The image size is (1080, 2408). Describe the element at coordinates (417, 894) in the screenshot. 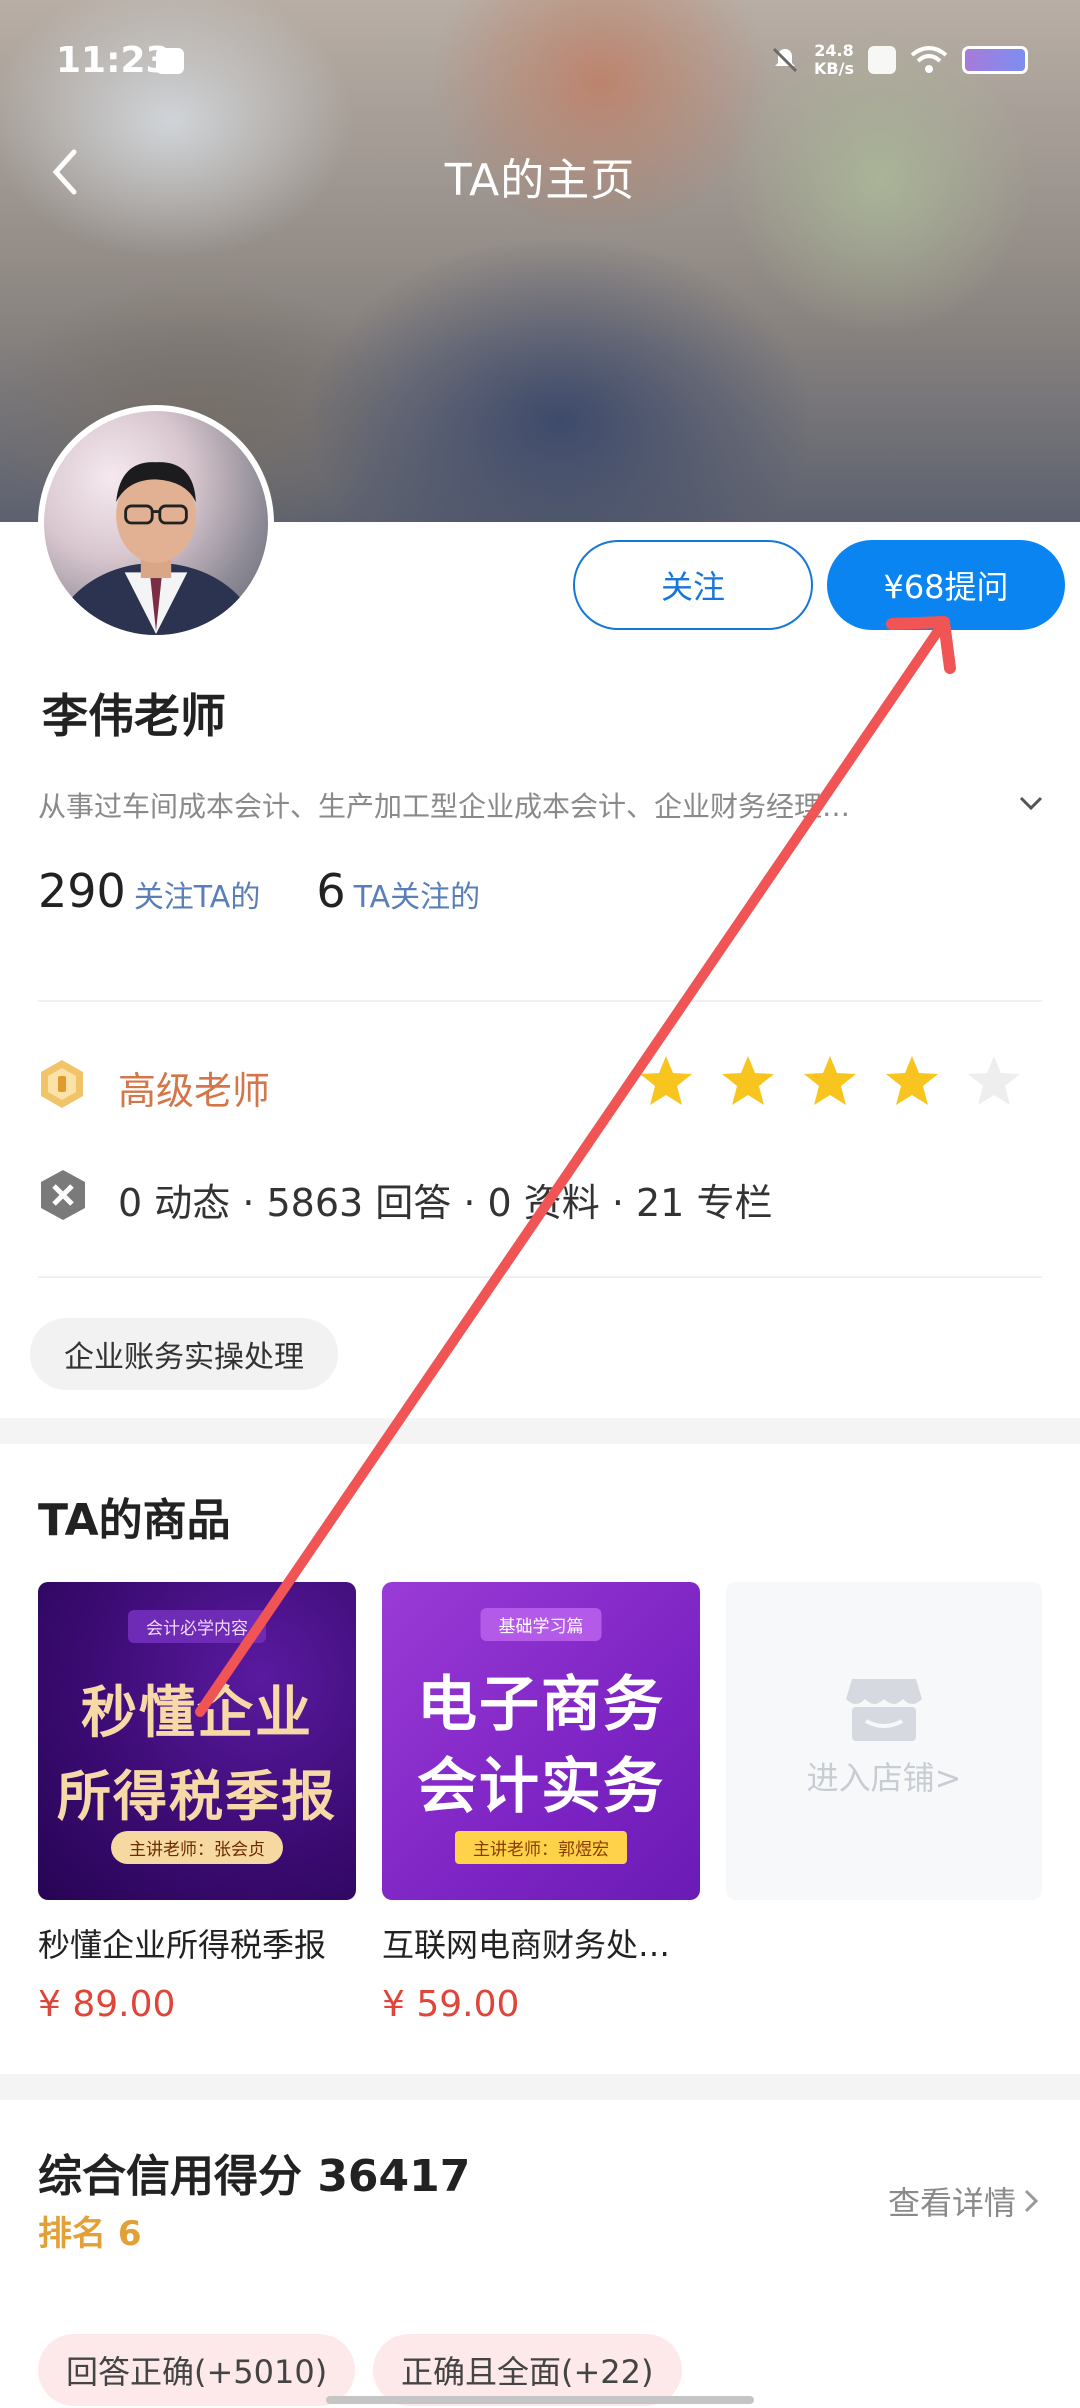

I see `following-label: TA关注的` at that location.